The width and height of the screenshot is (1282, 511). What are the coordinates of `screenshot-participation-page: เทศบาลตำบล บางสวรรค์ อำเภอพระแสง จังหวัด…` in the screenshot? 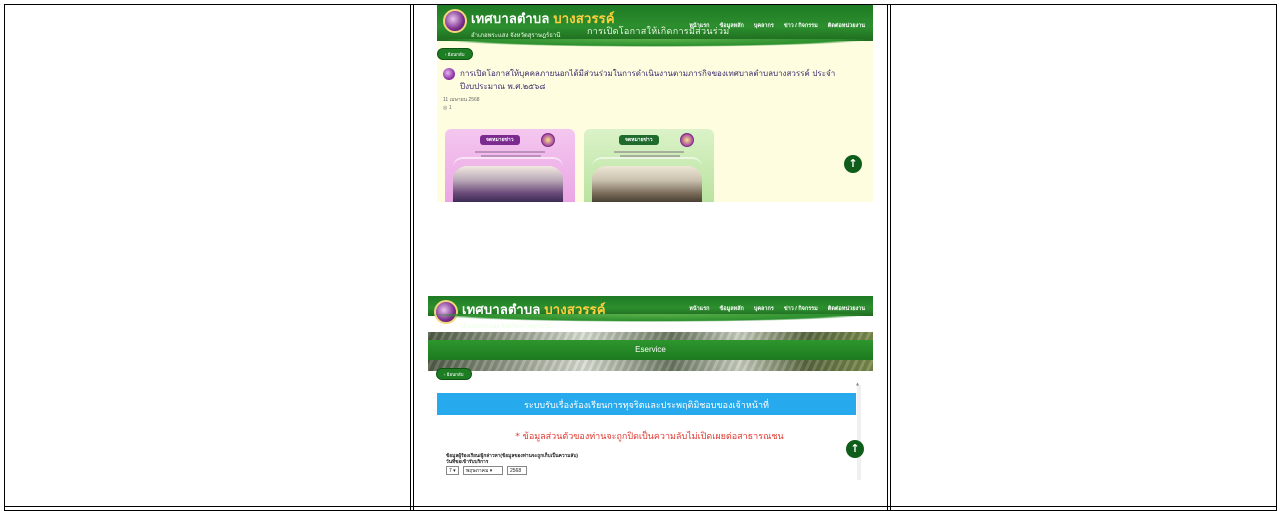 It's located at (655, 103).